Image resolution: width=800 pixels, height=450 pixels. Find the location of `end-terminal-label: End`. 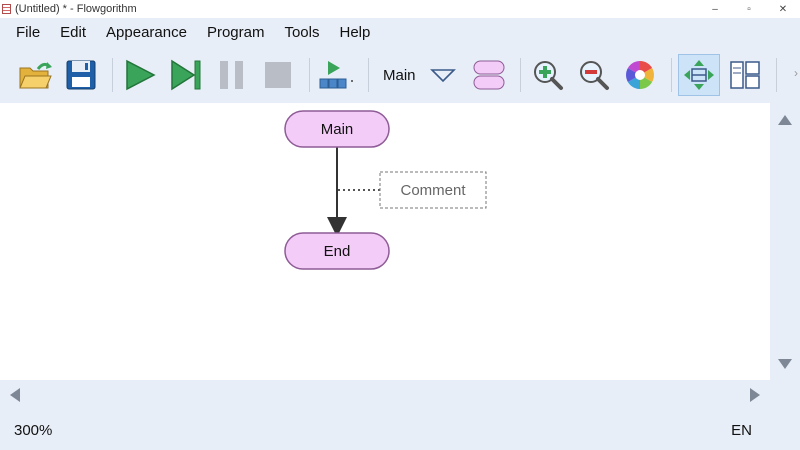

end-terminal-label: End is located at coordinates (337, 251).